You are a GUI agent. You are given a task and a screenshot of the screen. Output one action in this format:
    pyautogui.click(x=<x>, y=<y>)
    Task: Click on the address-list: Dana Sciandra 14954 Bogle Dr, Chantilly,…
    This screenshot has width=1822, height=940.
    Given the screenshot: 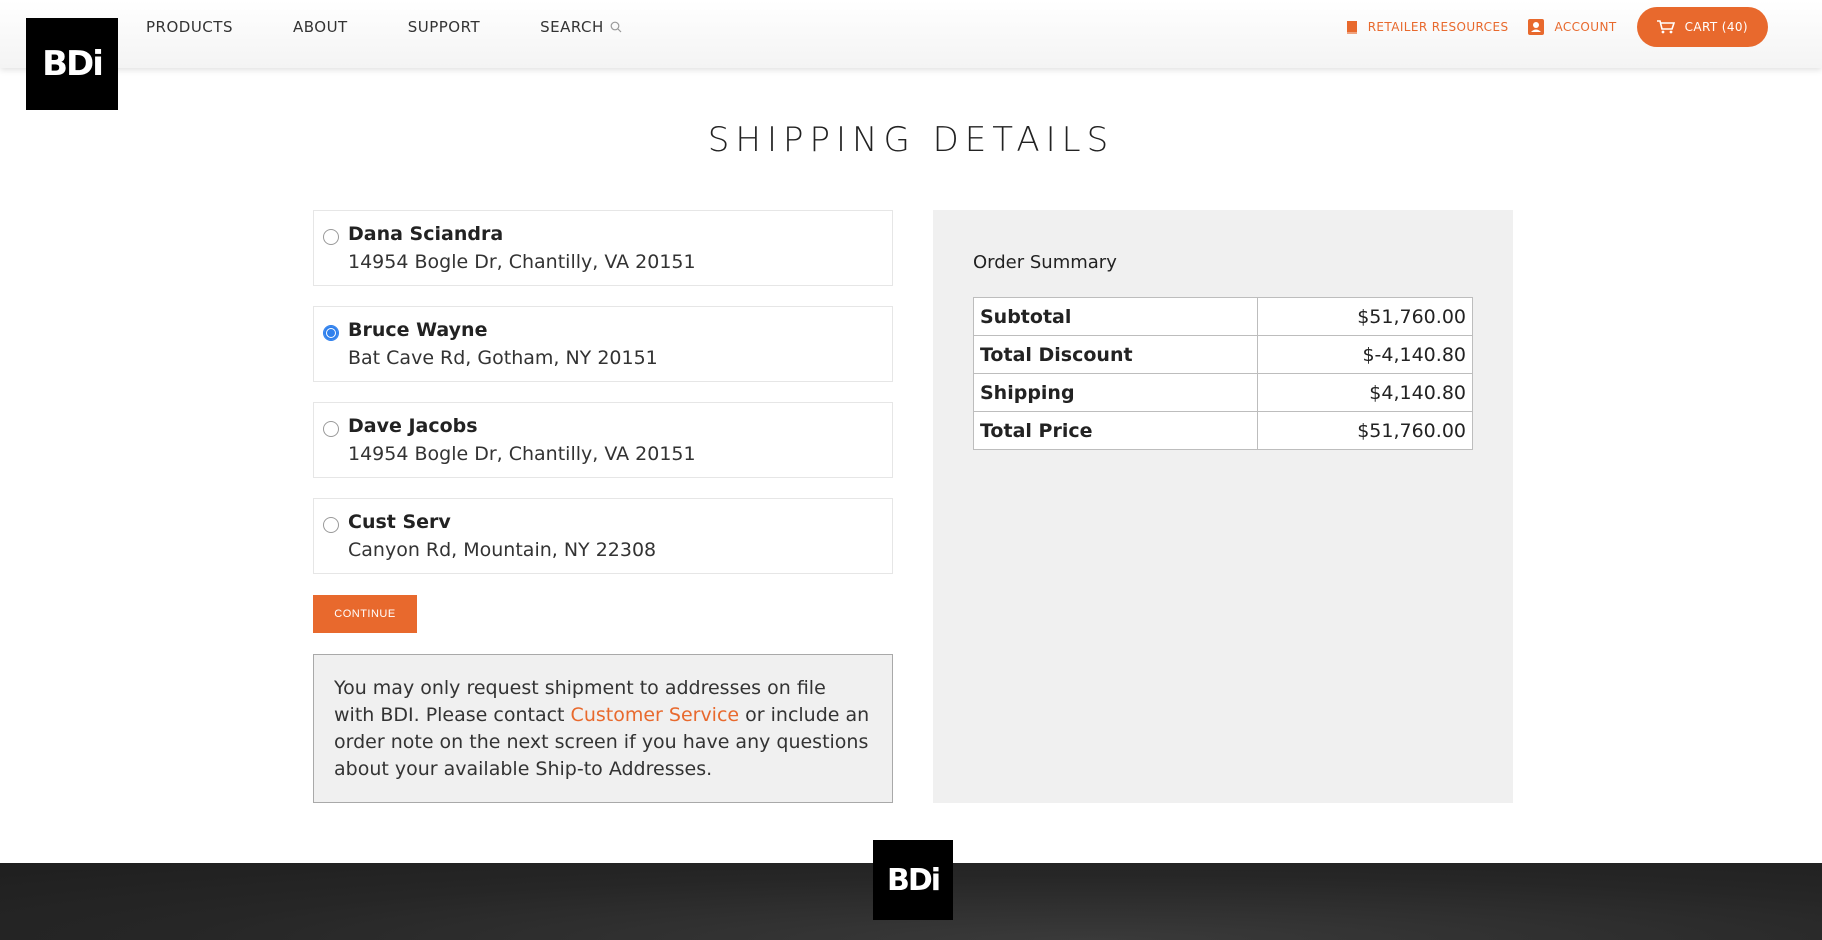 What is the action you would take?
    pyautogui.click(x=603, y=402)
    